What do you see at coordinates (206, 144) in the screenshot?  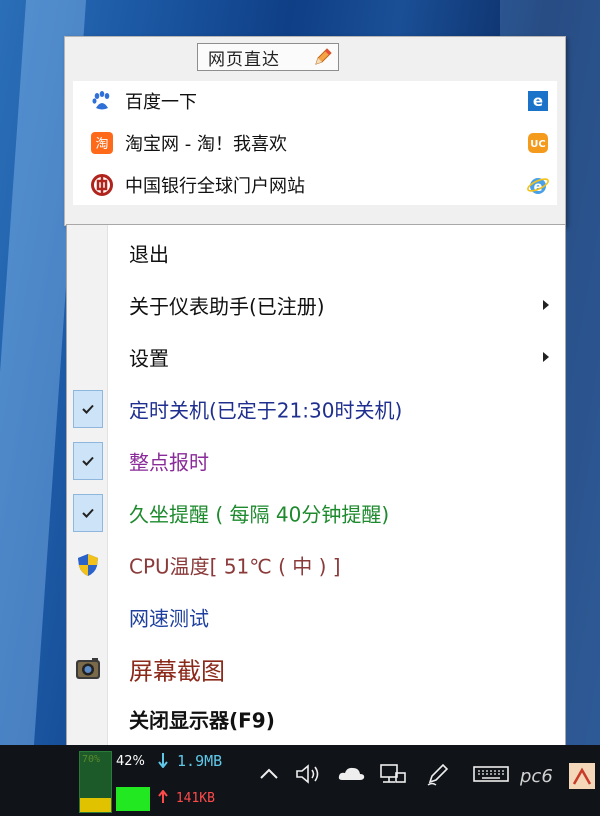 I see `quick-link-label: 淘宝网 - 淘！我喜欢` at bounding box center [206, 144].